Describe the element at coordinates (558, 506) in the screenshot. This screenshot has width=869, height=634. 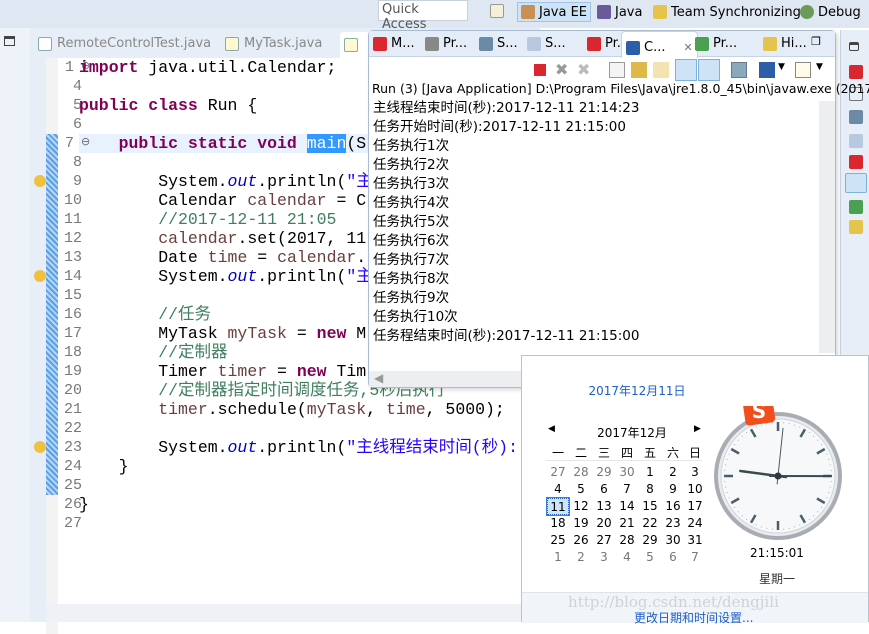
I see `calendar-day: 11` at that location.